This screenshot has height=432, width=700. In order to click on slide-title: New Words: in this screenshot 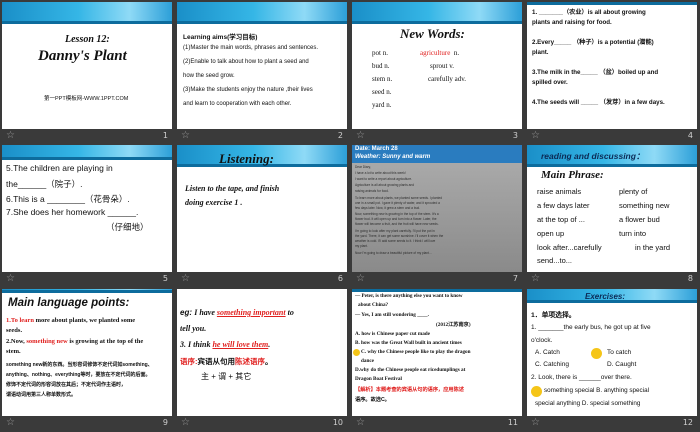, I will do `click(432, 33)`.